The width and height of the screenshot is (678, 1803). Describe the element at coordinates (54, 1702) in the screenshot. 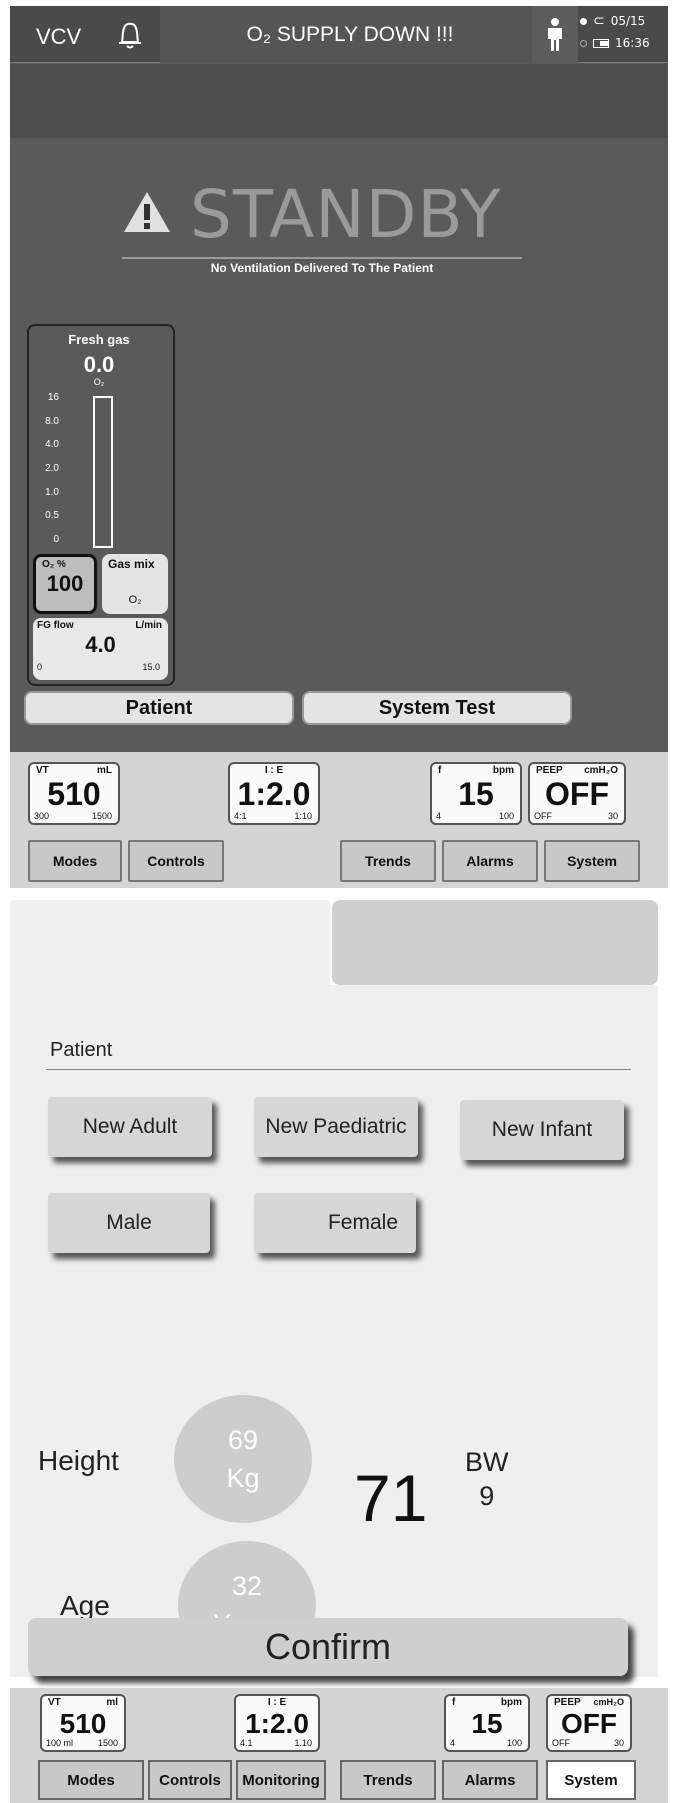

I see `vt-label-2: VT` at that location.